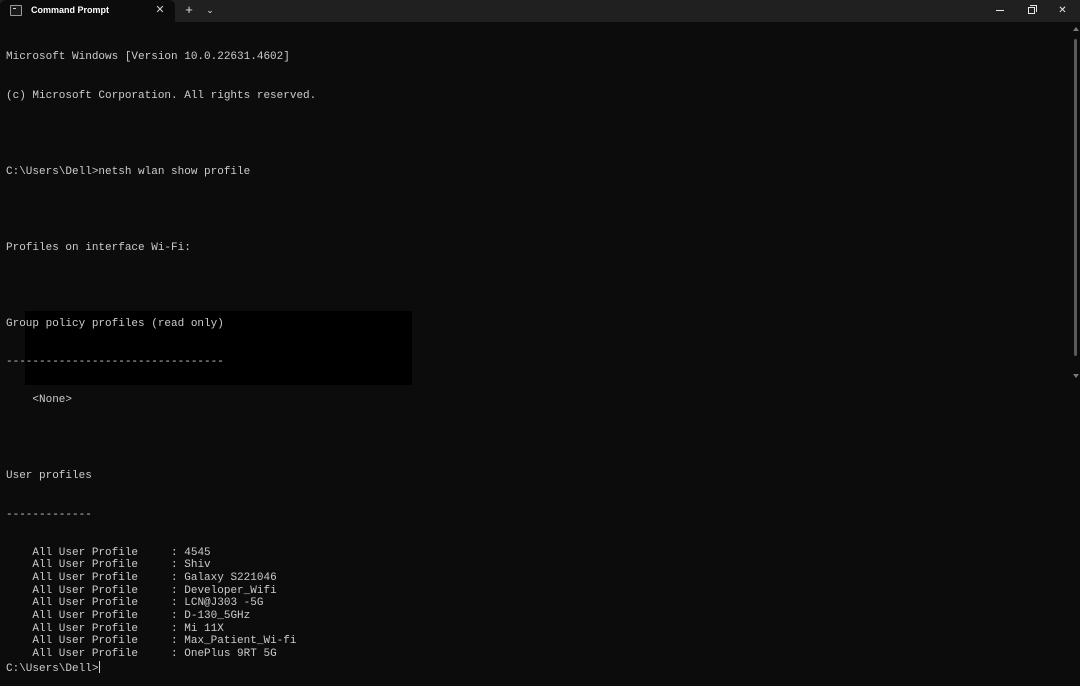 The height and width of the screenshot is (686, 1080). Describe the element at coordinates (536, 667) in the screenshot. I see `prompt-line: C:\Users\Dell>` at that location.